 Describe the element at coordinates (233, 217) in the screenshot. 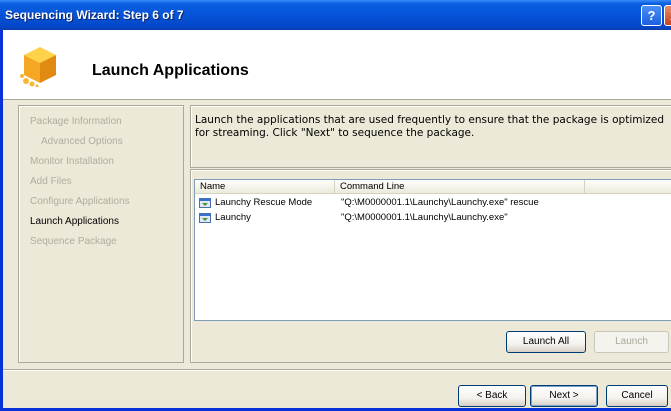

I see `app-name: Launchy` at that location.